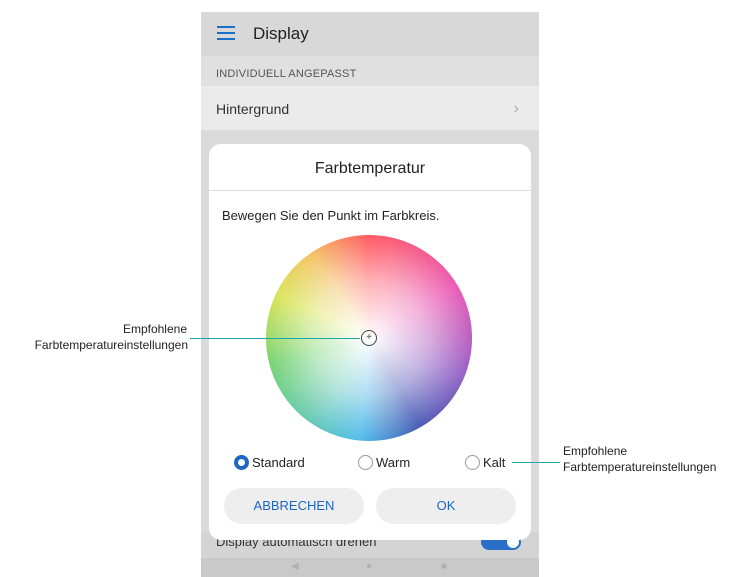  What do you see at coordinates (370, 34) in the screenshot?
I see `app-bar: Display` at bounding box center [370, 34].